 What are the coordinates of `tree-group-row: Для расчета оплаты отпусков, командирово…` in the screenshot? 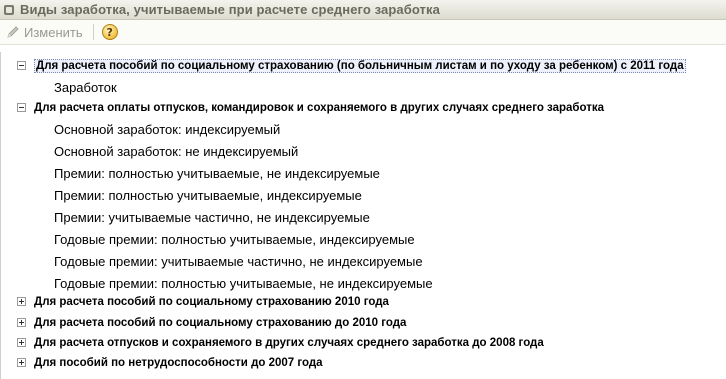 It's located at (363, 108).